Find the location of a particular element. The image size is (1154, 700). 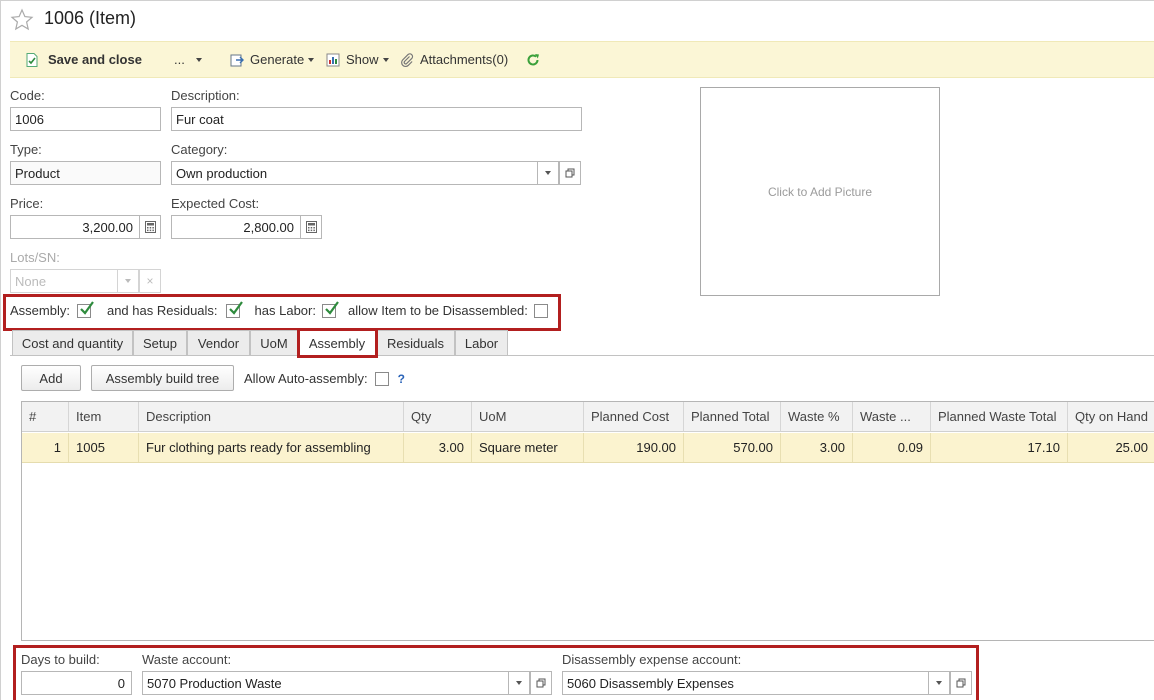

item-picture: Click to Add Picture is located at coordinates (820, 191).